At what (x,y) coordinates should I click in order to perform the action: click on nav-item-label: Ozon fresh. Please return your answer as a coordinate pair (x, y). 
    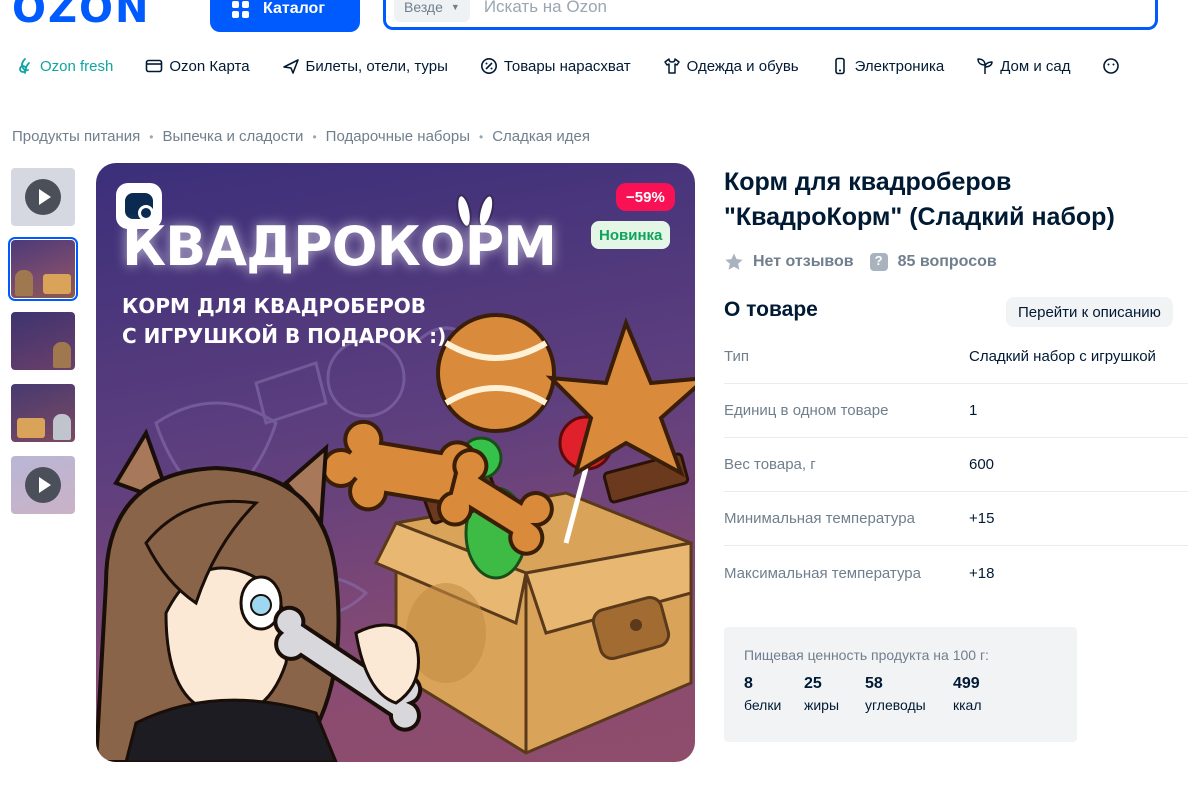
    Looking at the image, I should click on (77, 66).